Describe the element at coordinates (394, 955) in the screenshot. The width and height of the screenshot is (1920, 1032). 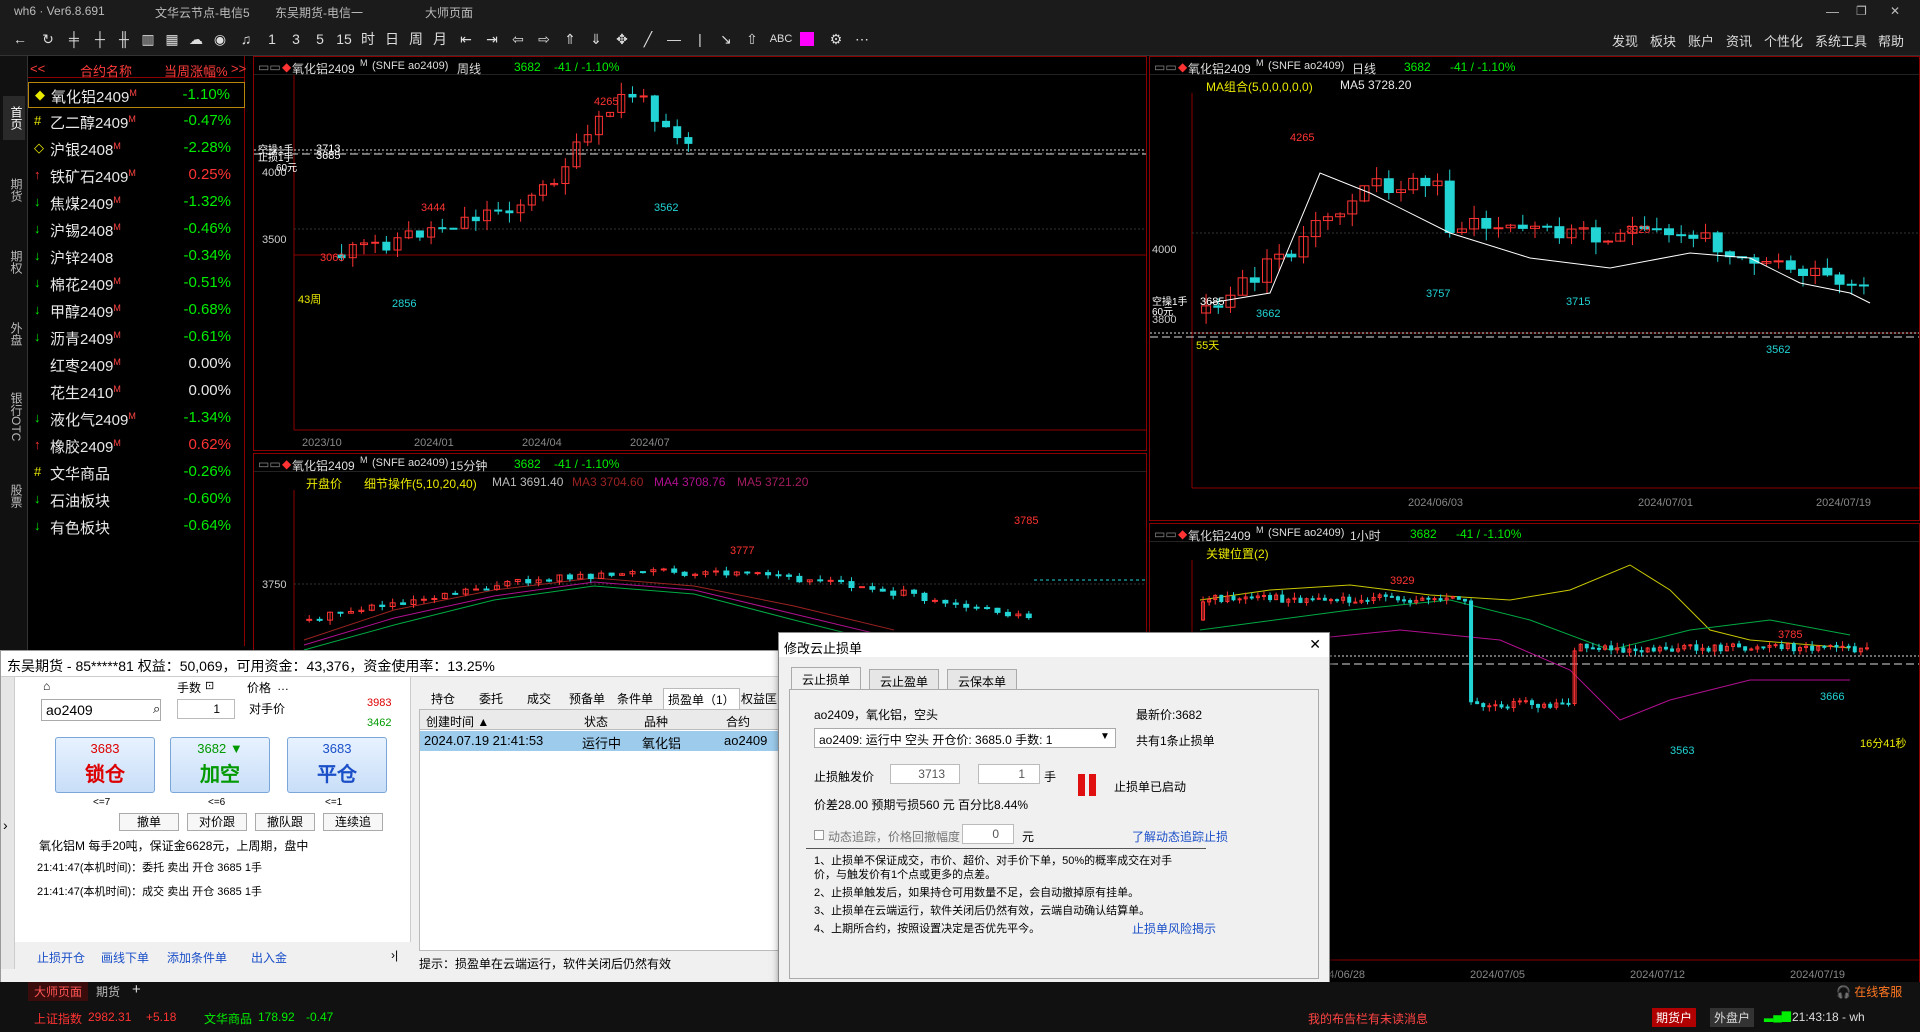
I see `next-icon: ›|` at that location.